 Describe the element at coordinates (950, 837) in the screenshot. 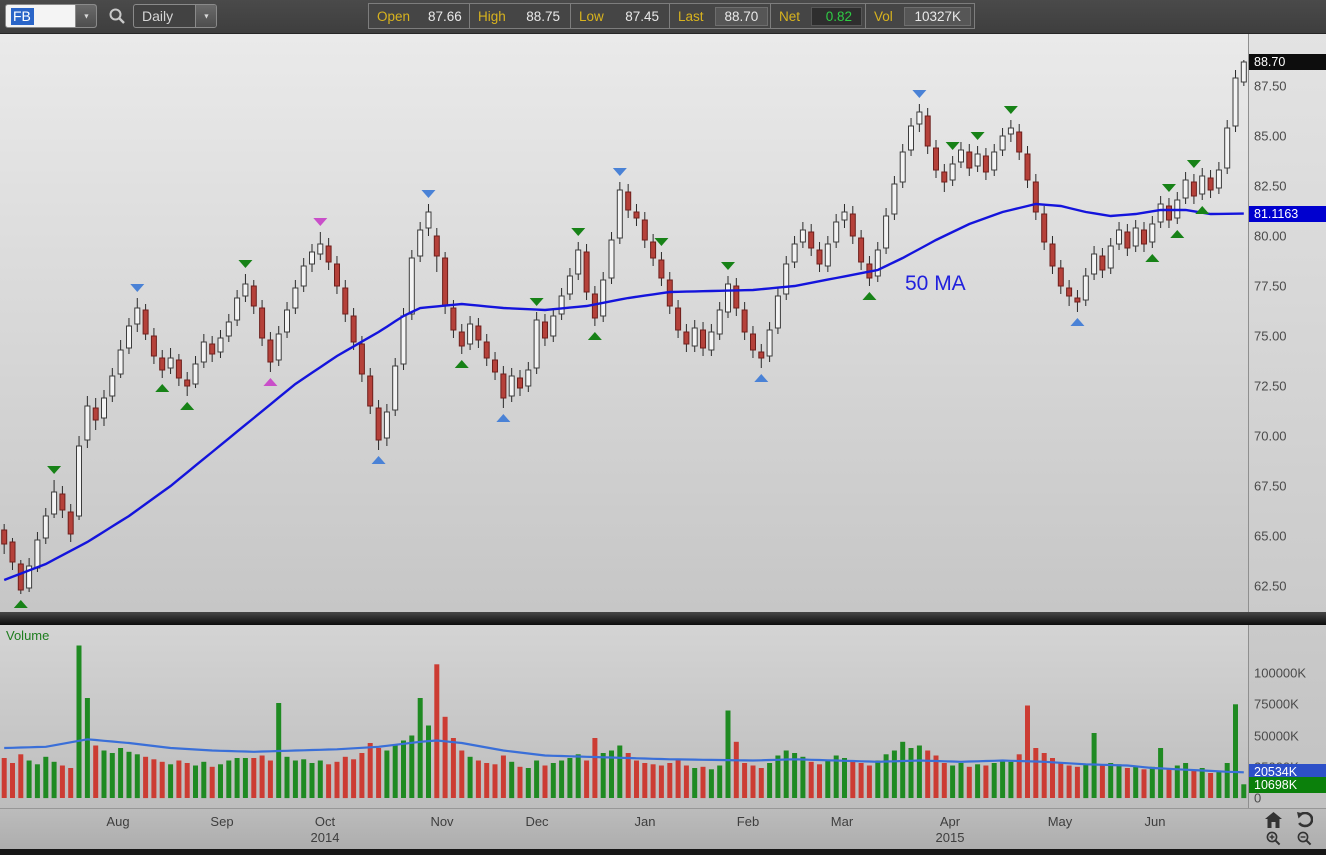

I see `year-label: 2015` at that location.